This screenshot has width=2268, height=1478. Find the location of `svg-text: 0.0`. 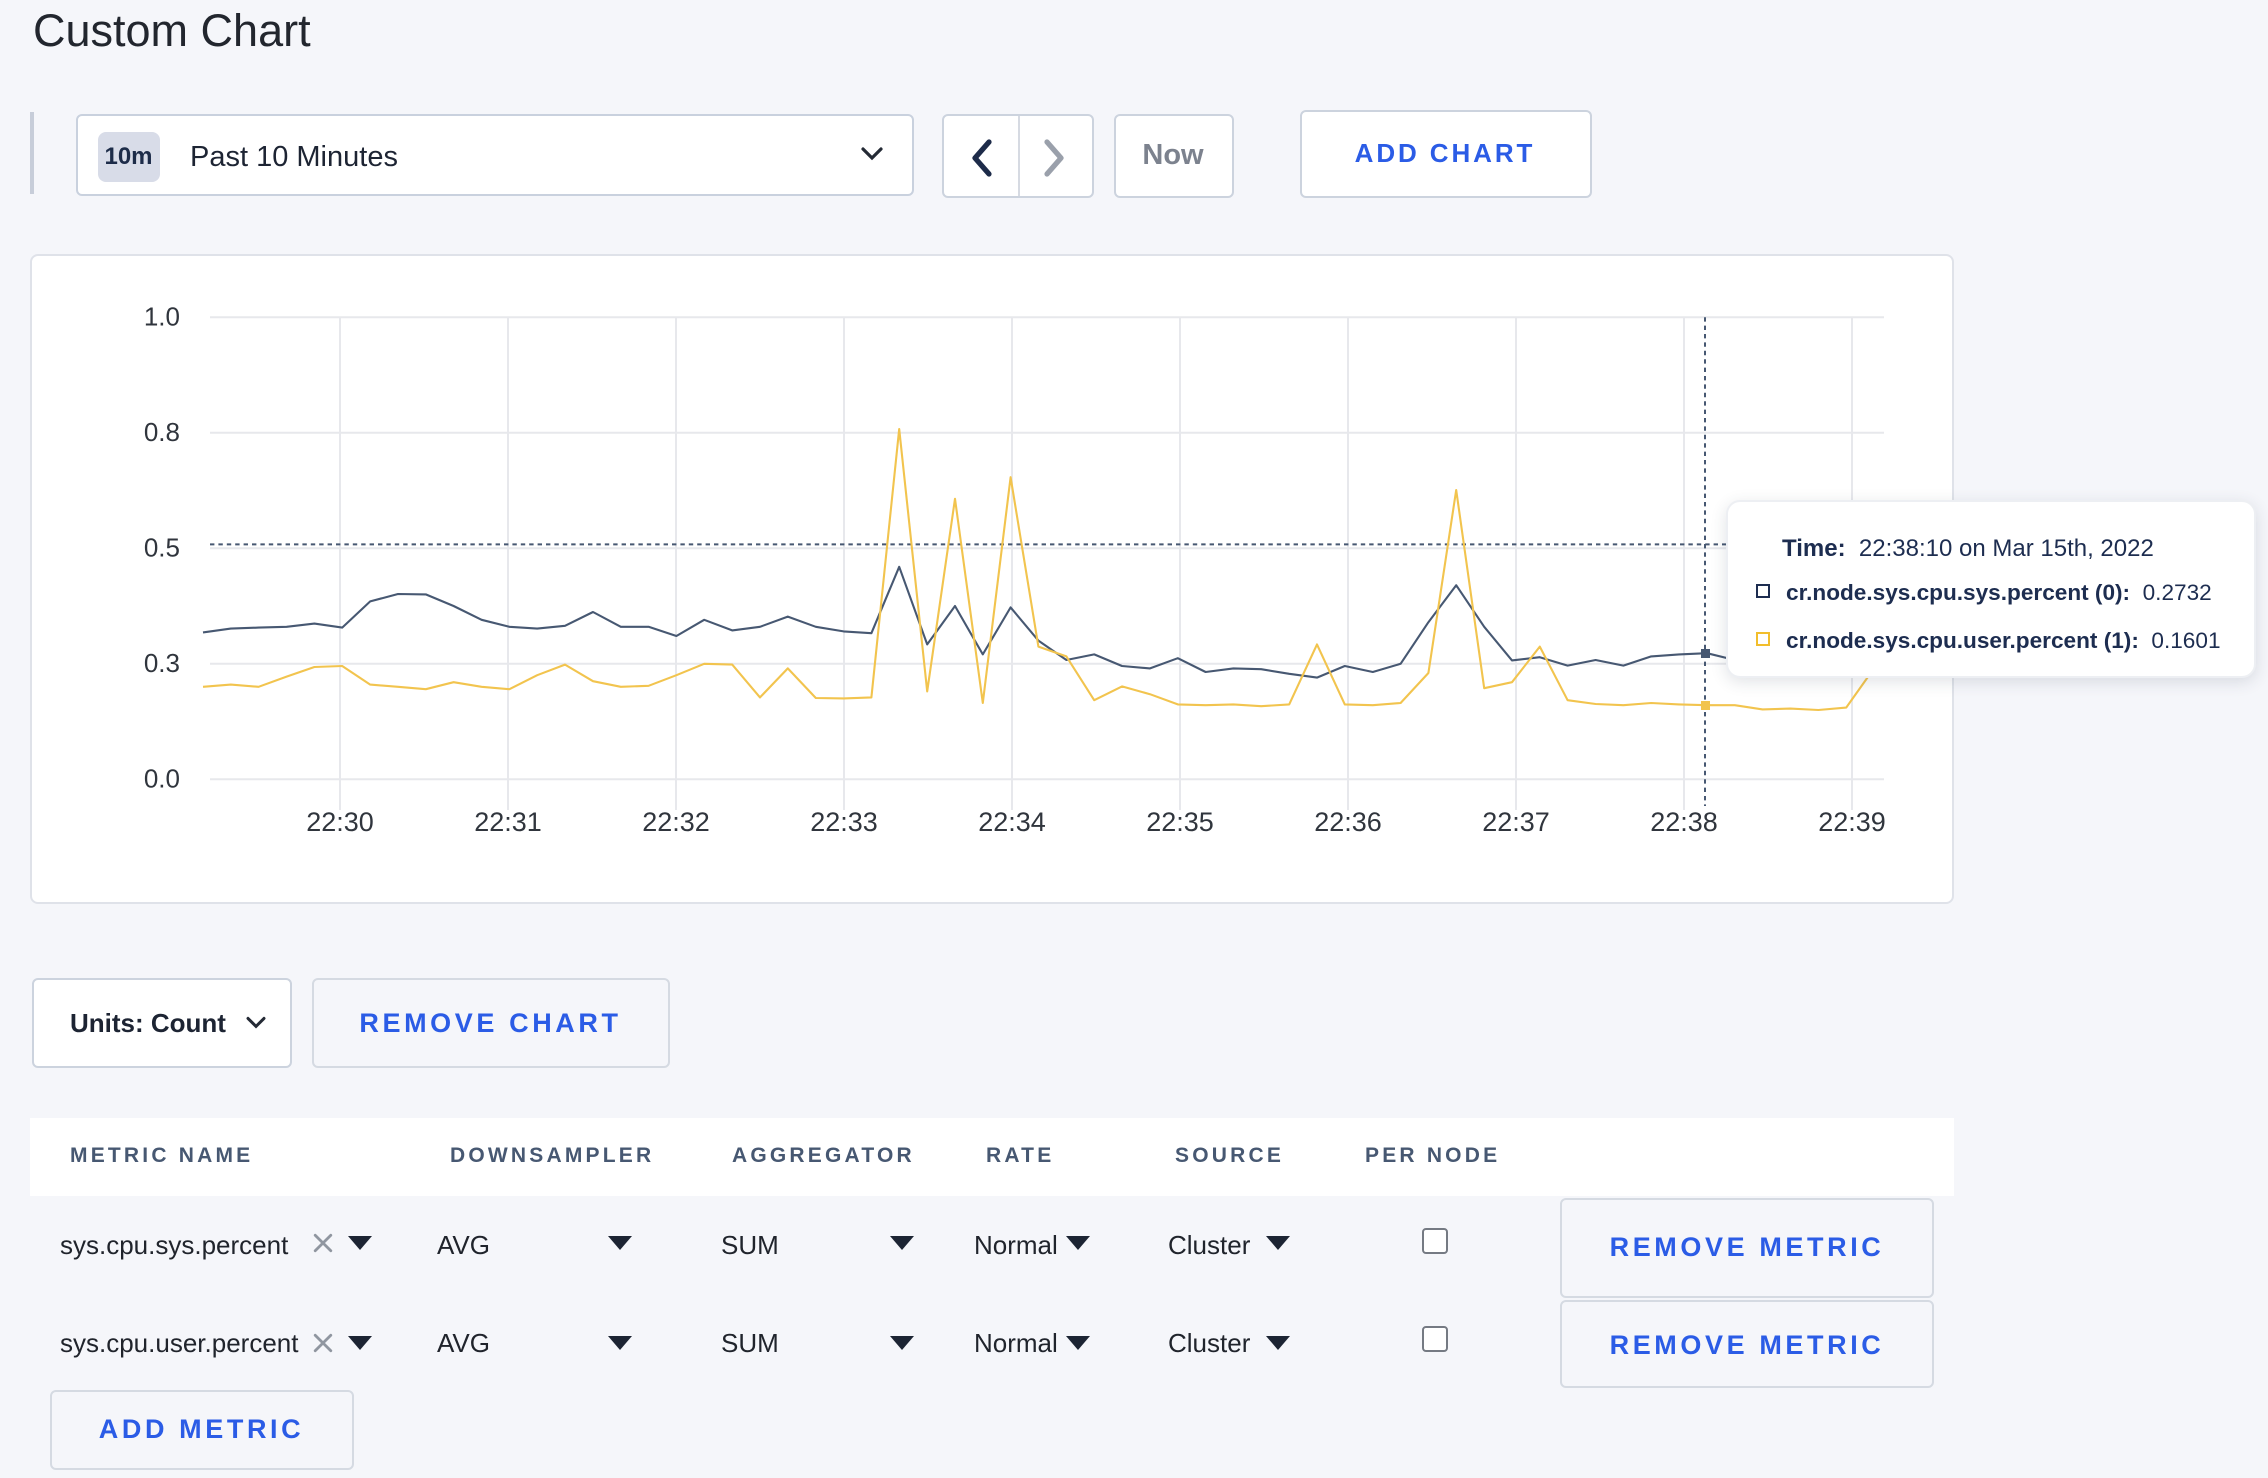

svg-text: 0.0 is located at coordinates (162, 778).